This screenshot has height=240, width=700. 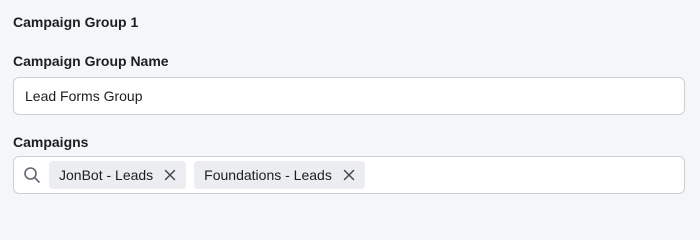 What do you see at coordinates (91, 61) in the screenshot?
I see `campaign-group-name-label: Campaign Group Name` at bounding box center [91, 61].